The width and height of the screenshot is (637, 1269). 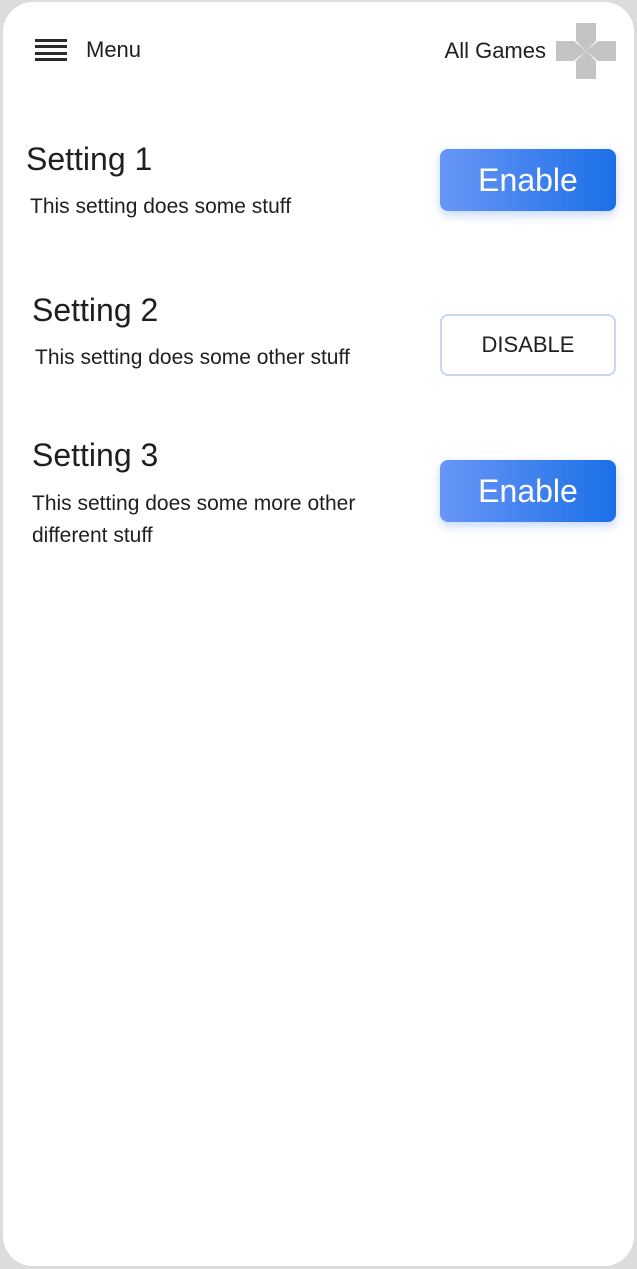 What do you see at coordinates (528, 180) in the screenshot?
I see `setting-1-enable-button: Enable` at bounding box center [528, 180].